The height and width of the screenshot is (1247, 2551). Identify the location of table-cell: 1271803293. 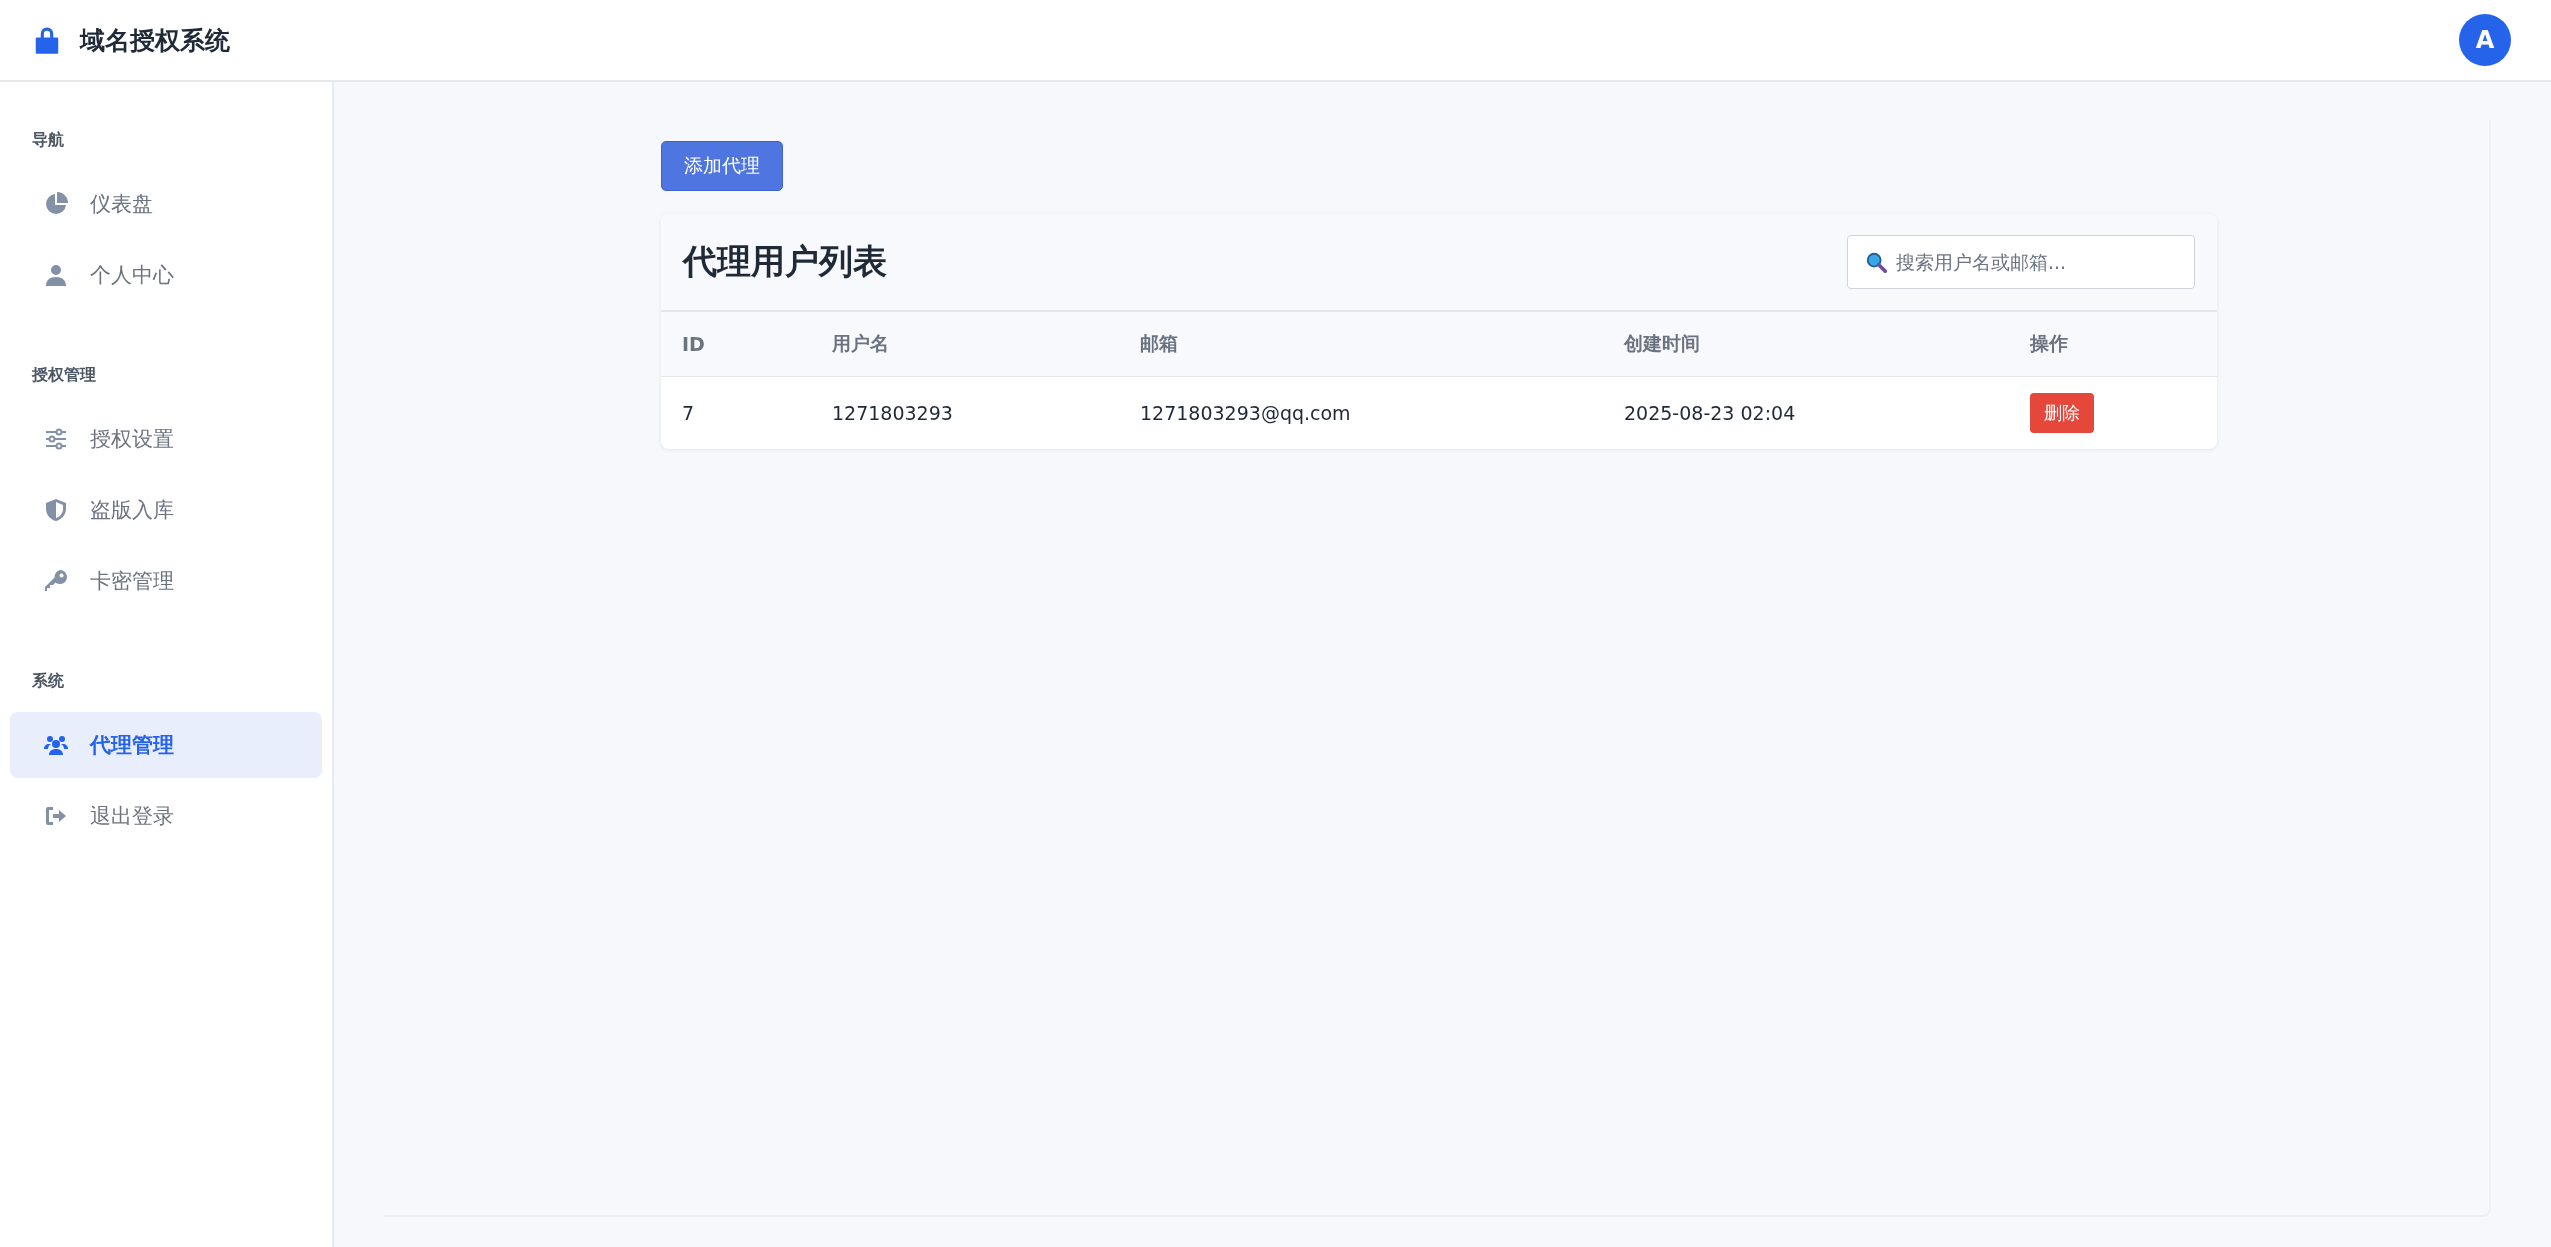
(892, 413).